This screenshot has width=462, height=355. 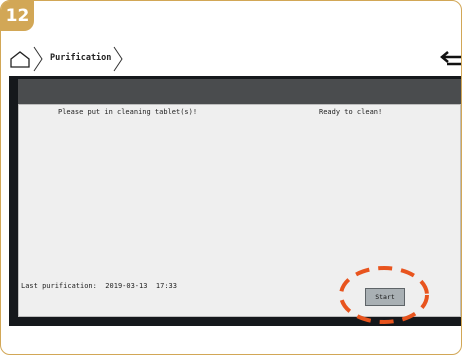 I want to click on breadcrumb: Purification, so click(x=71, y=59).